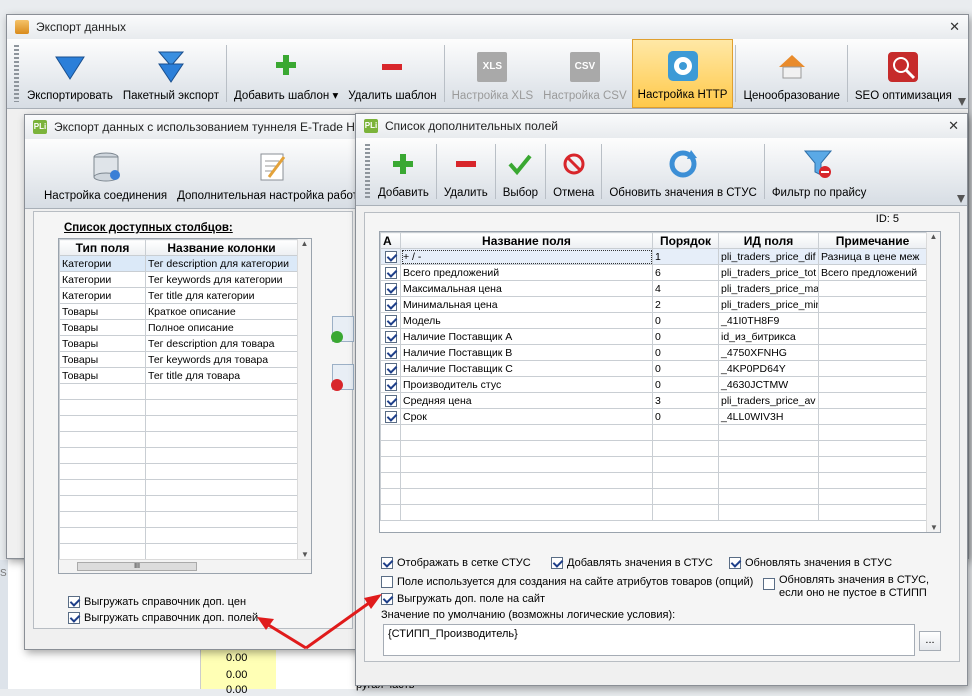  I want to click on annotation-arrows, so click(319, 622).